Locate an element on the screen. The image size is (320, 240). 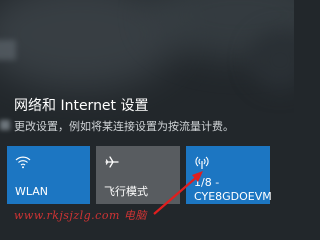
cellular-network-count: 1/8 - is located at coordinates (207, 182).